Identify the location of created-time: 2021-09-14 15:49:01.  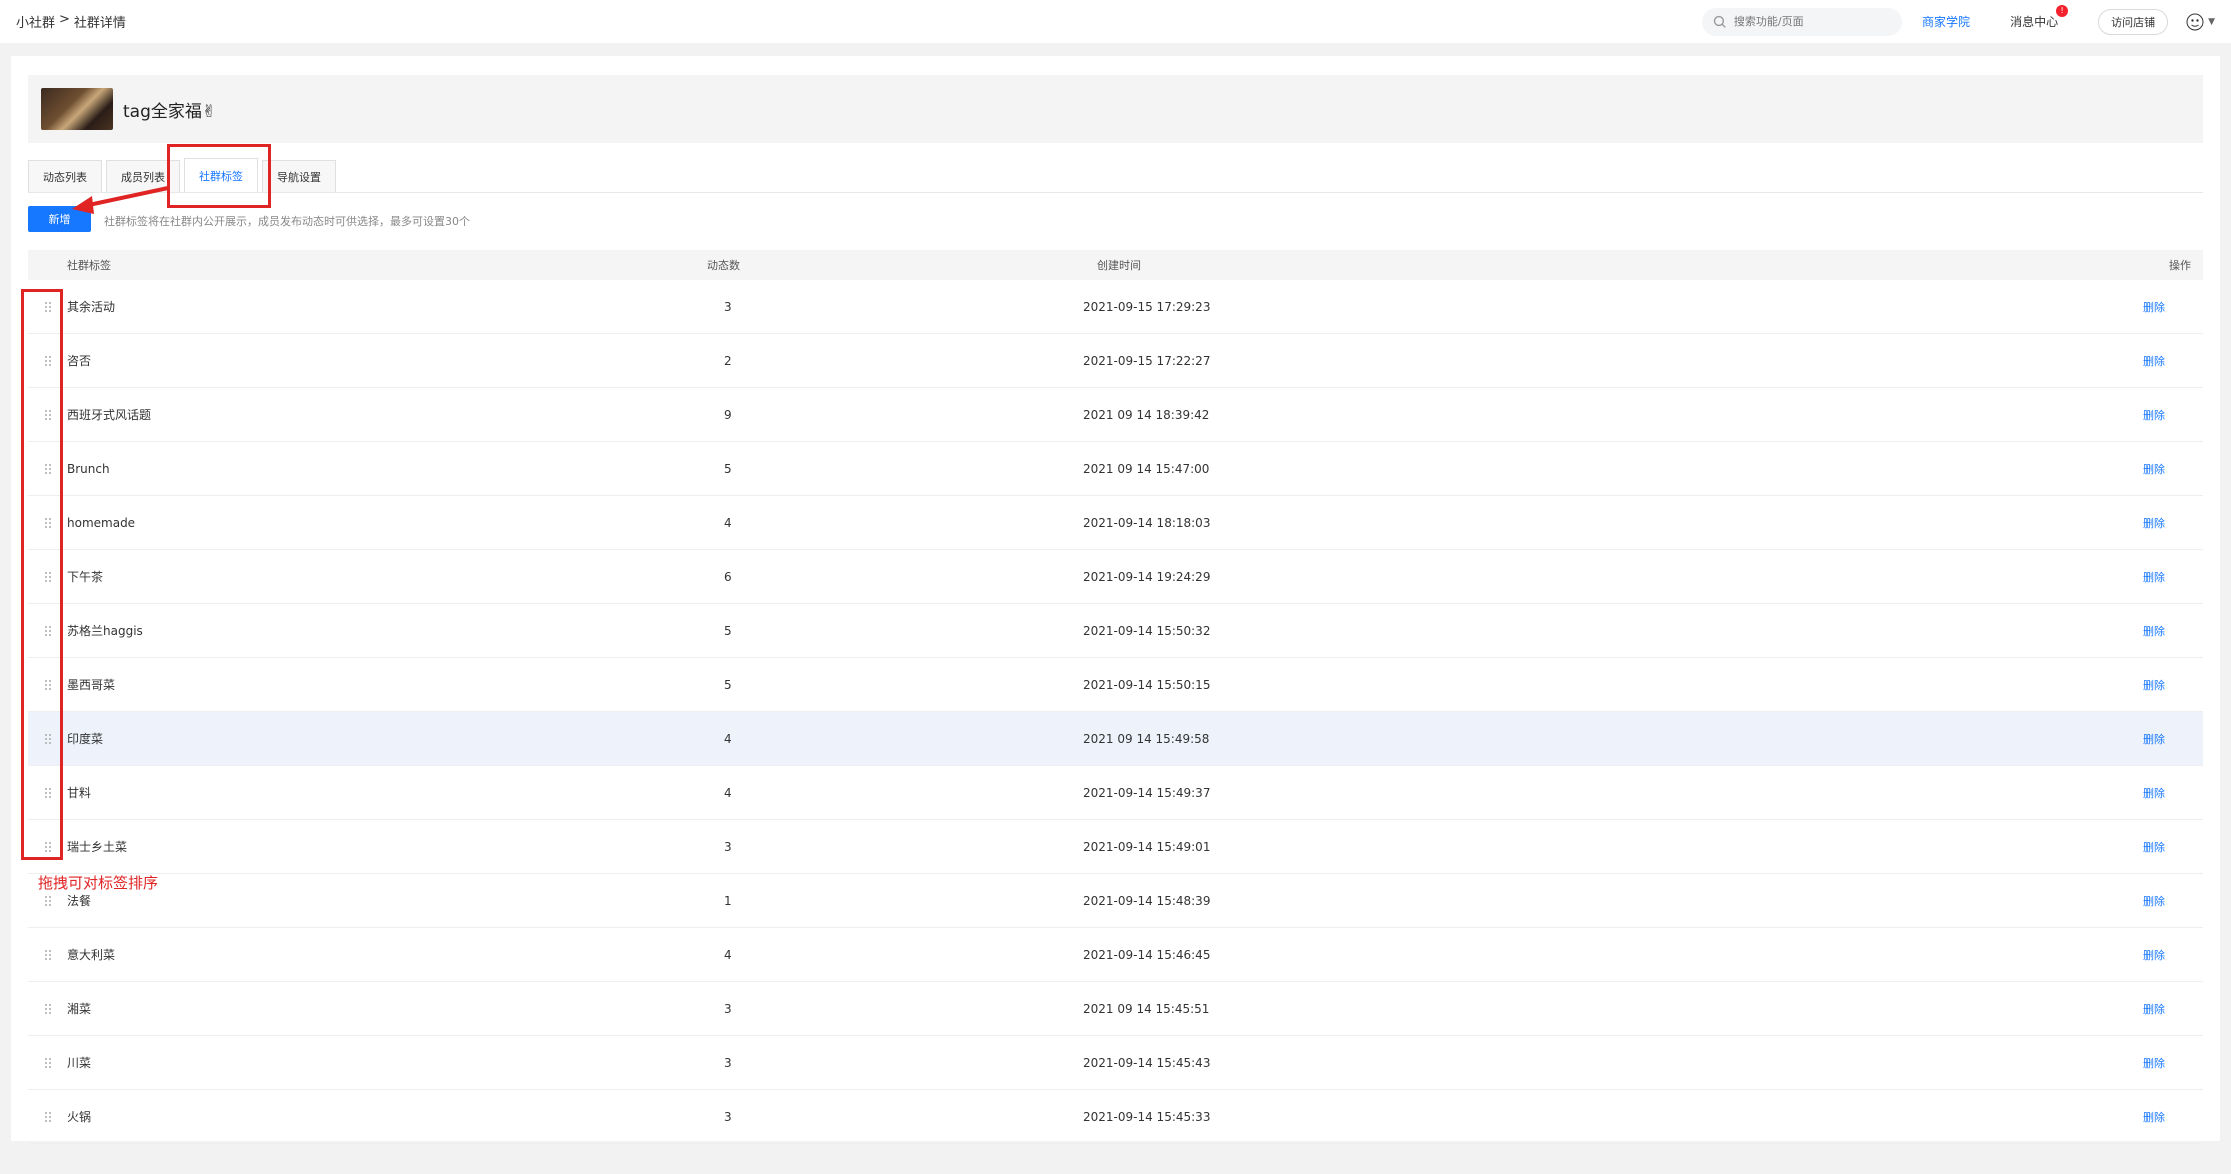
(1147, 846).